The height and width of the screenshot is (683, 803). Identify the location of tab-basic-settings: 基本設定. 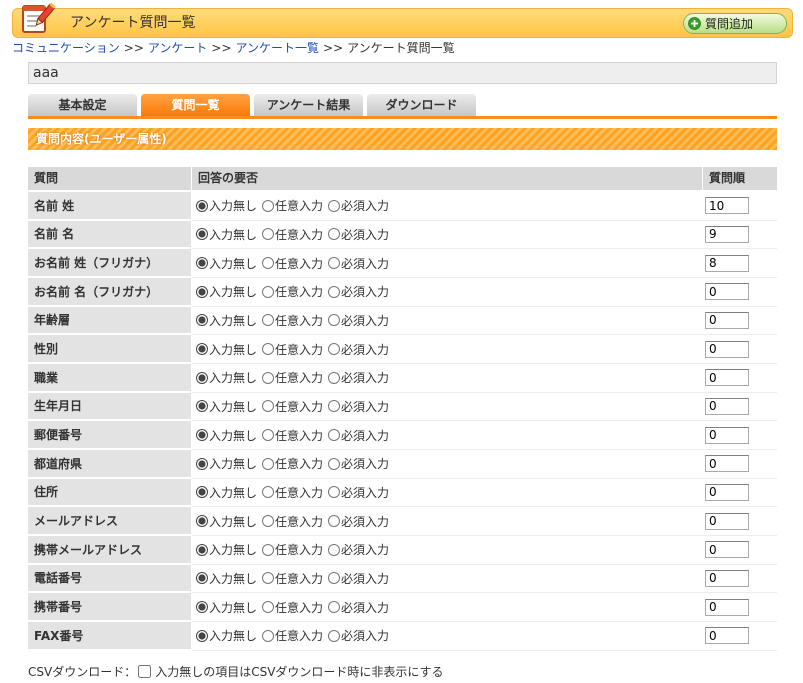
(82, 105).